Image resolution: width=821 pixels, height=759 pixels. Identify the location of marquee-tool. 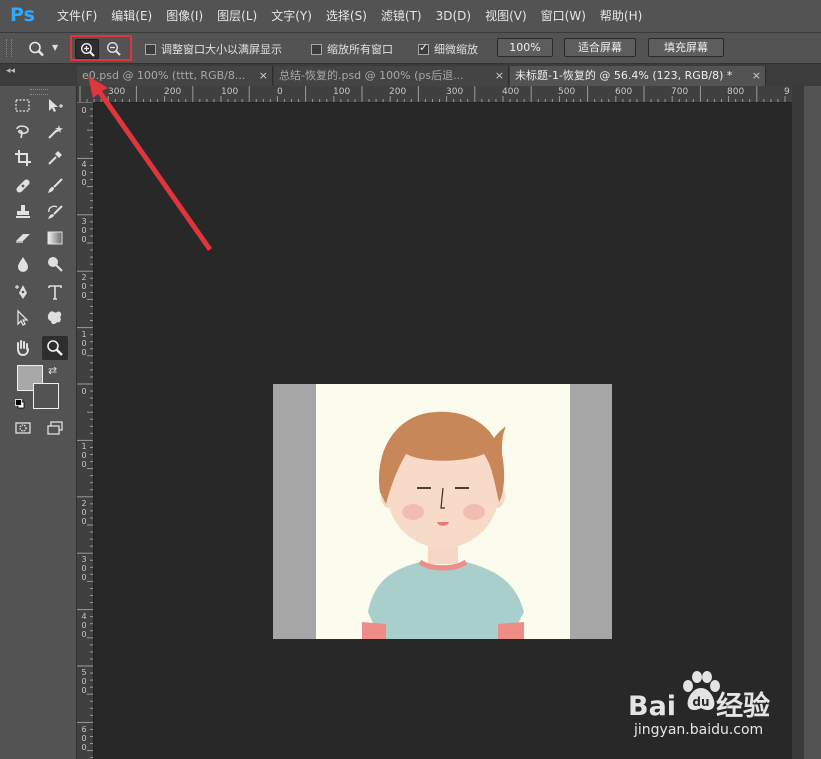
(23, 106).